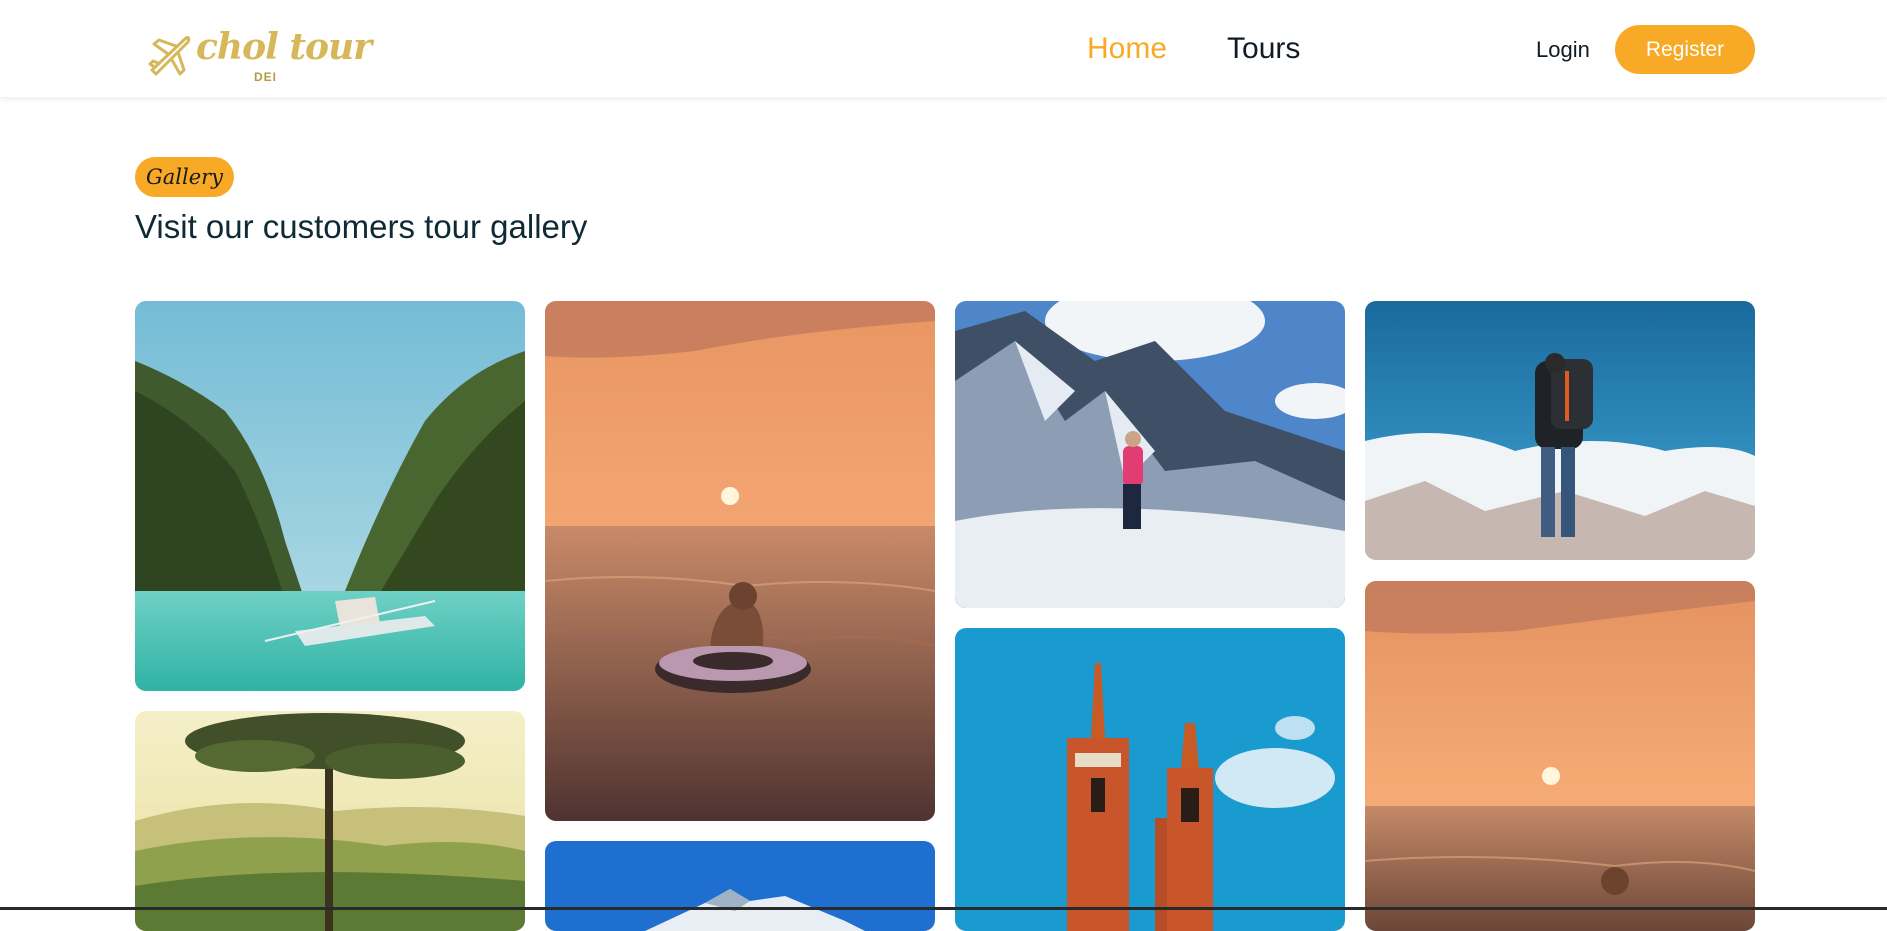 The width and height of the screenshot is (1887, 931). What do you see at coordinates (284, 47) in the screenshot?
I see `brand-name: chol tour` at bounding box center [284, 47].